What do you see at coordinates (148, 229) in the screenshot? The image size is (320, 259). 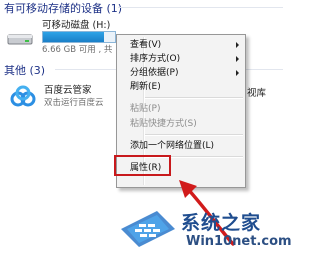 I see `watermark-logo-icon` at bounding box center [148, 229].